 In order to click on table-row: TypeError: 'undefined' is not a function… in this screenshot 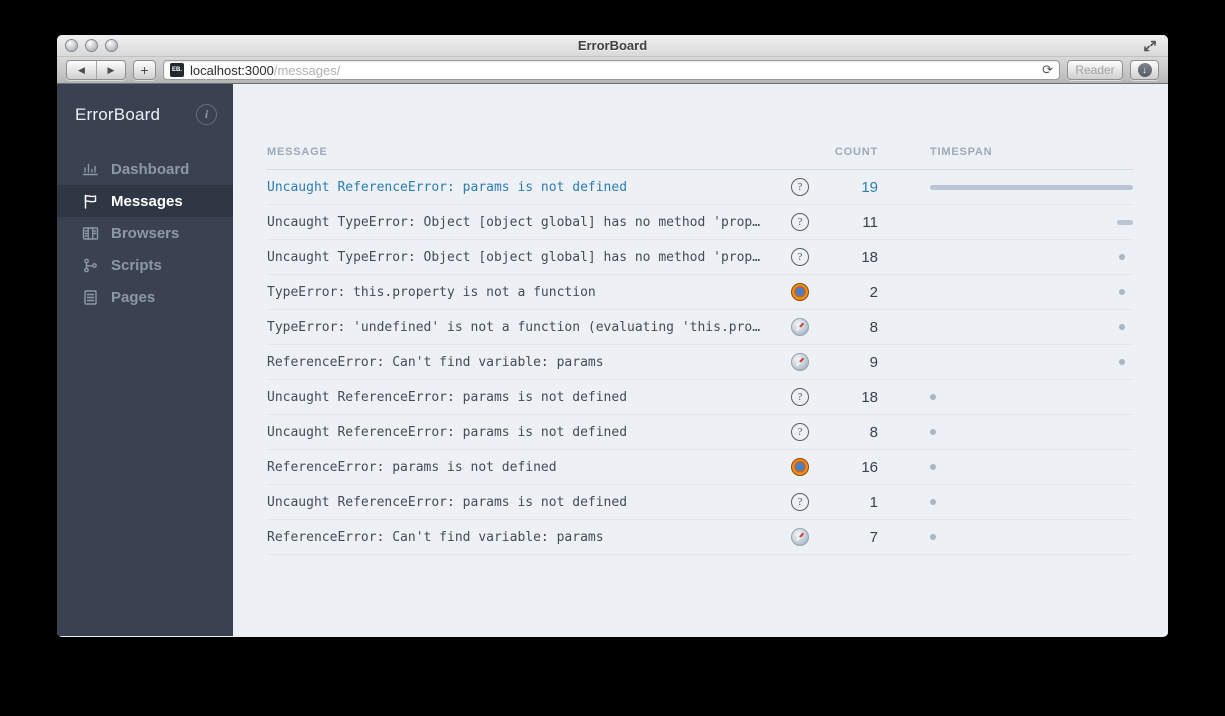, I will do `click(700, 327)`.